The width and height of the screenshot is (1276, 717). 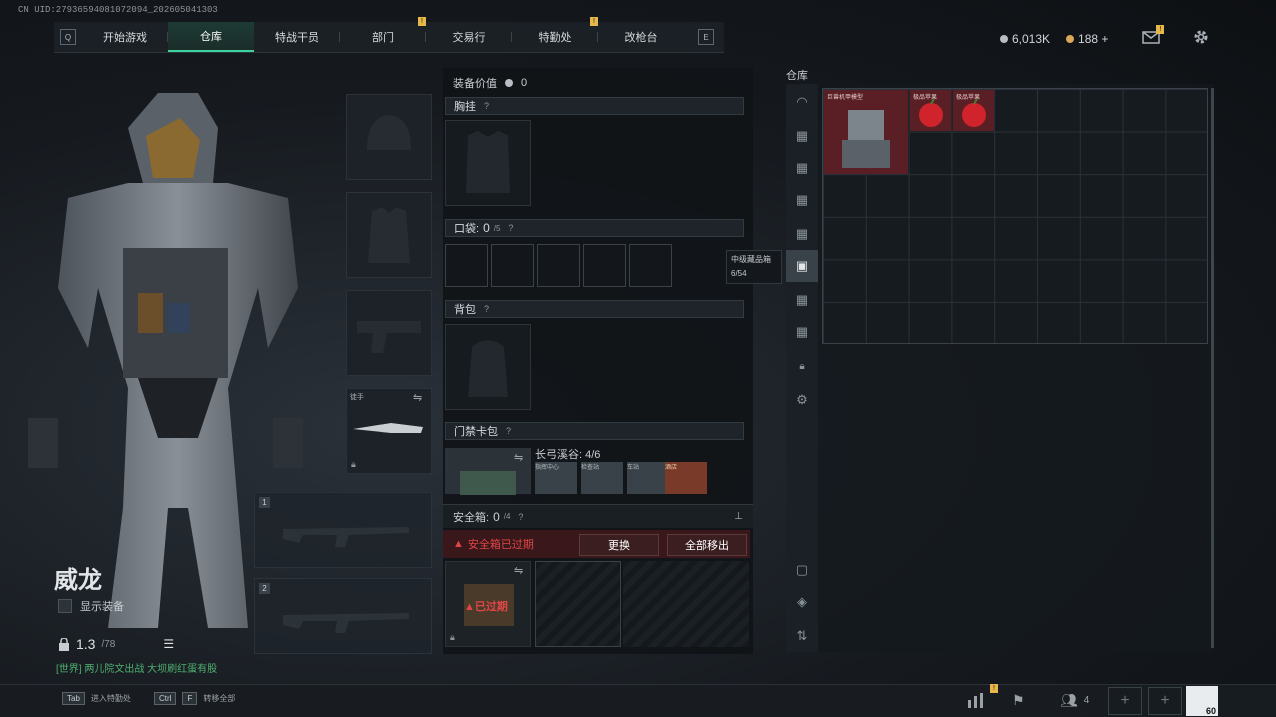 What do you see at coordinates (1210, 711) in the screenshot?
I see `player-level: 60` at bounding box center [1210, 711].